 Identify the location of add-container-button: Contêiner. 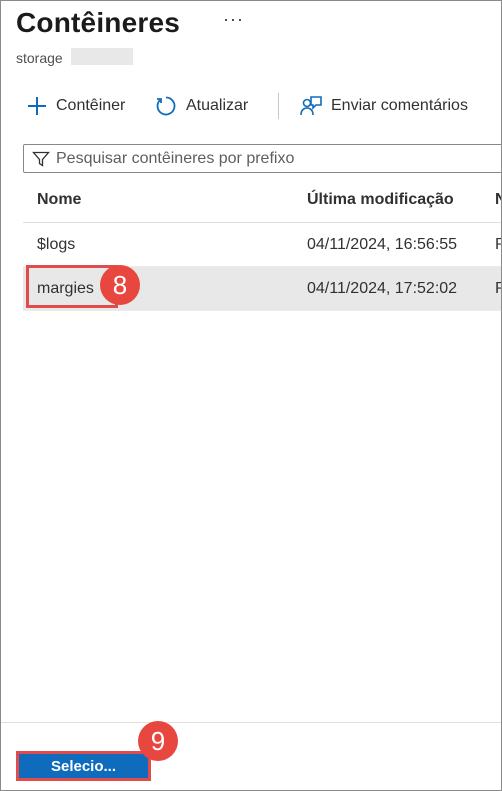
(75, 106).